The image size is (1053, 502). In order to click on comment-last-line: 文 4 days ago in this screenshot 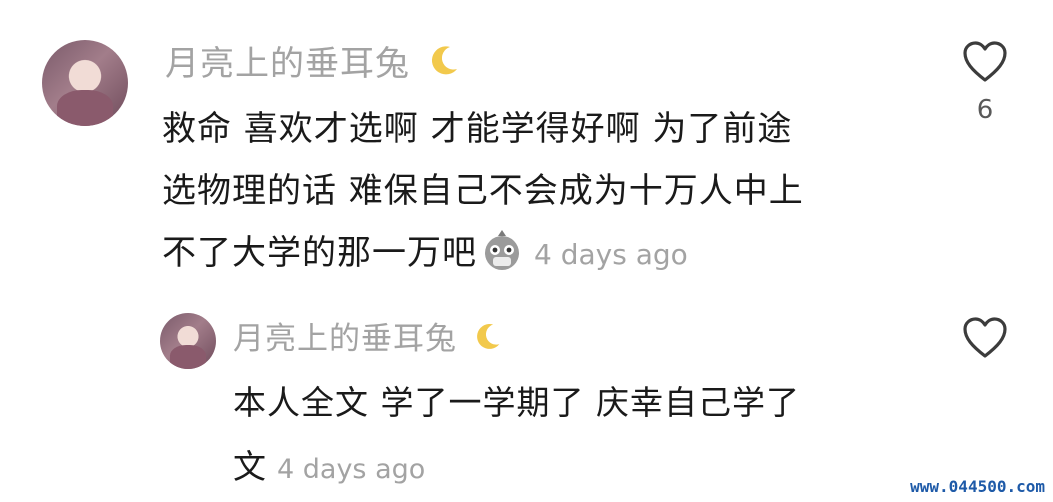, I will do `click(516, 468)`.